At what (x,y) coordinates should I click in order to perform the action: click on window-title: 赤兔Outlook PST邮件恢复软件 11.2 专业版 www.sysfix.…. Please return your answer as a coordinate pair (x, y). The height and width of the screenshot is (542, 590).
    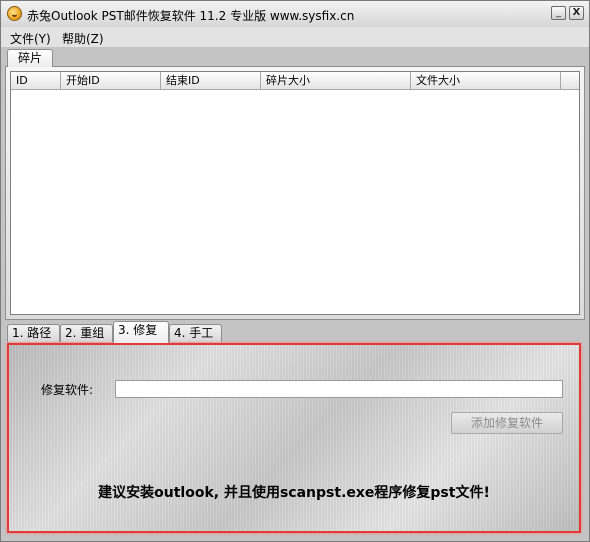
    Looking at the image, I should click on (191, 16).